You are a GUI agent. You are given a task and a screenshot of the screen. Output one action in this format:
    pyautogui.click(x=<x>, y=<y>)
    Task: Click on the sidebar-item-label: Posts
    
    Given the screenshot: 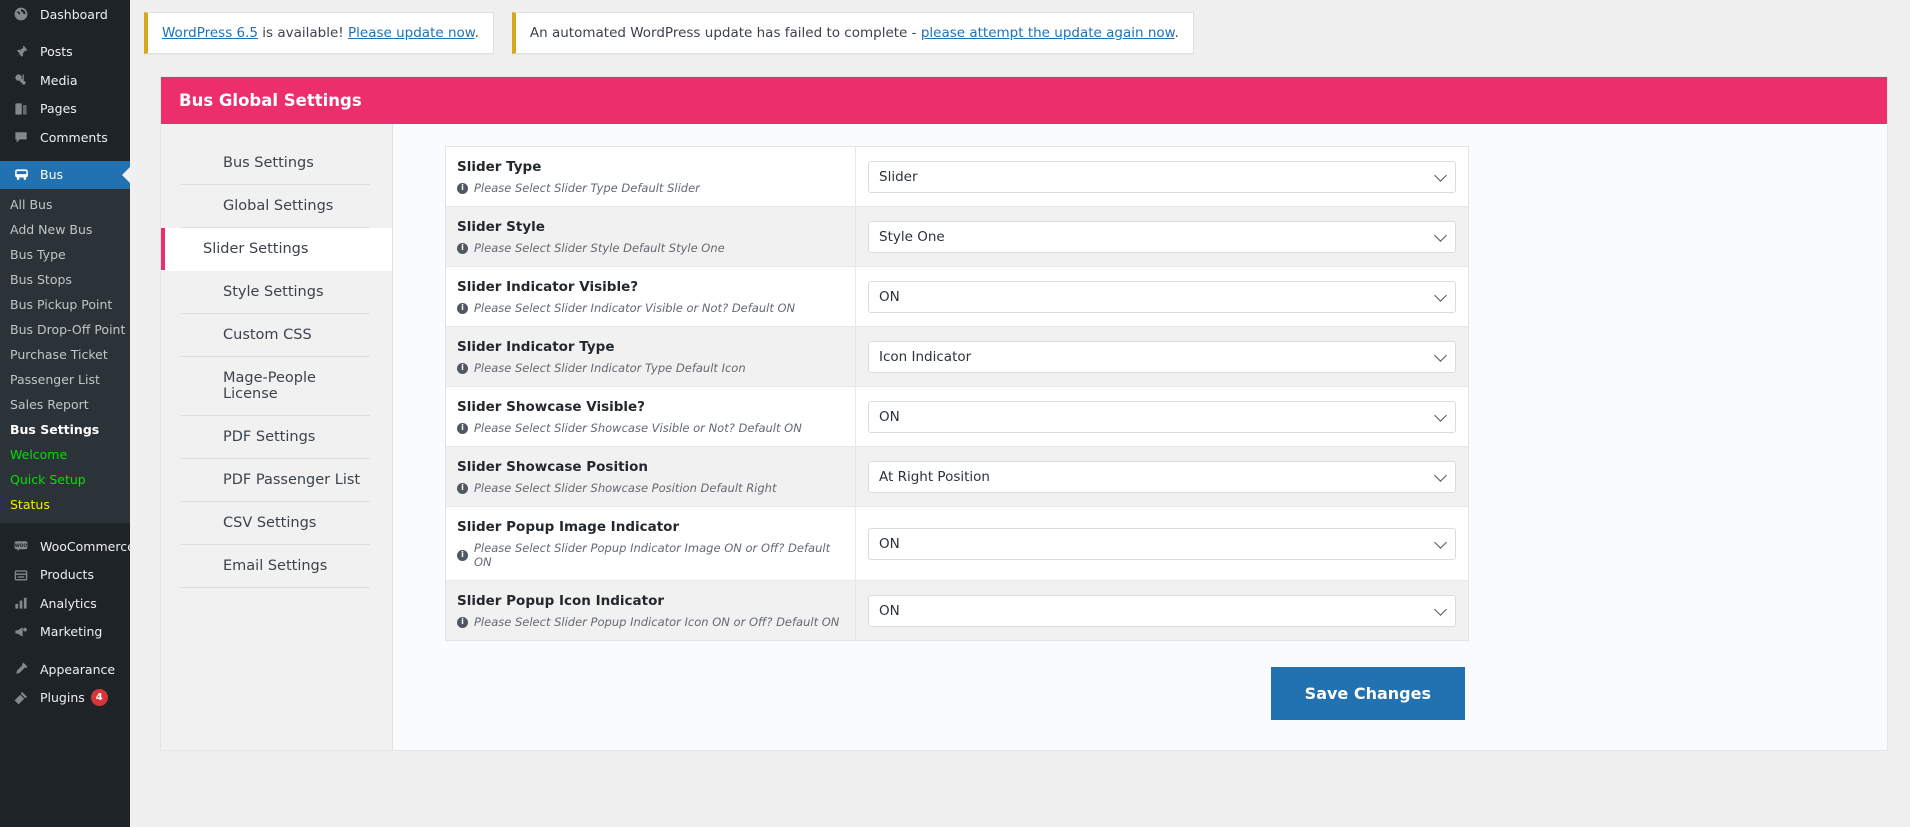 What is the action you would take?
    pyautogui.click(x=56, y=52)
    